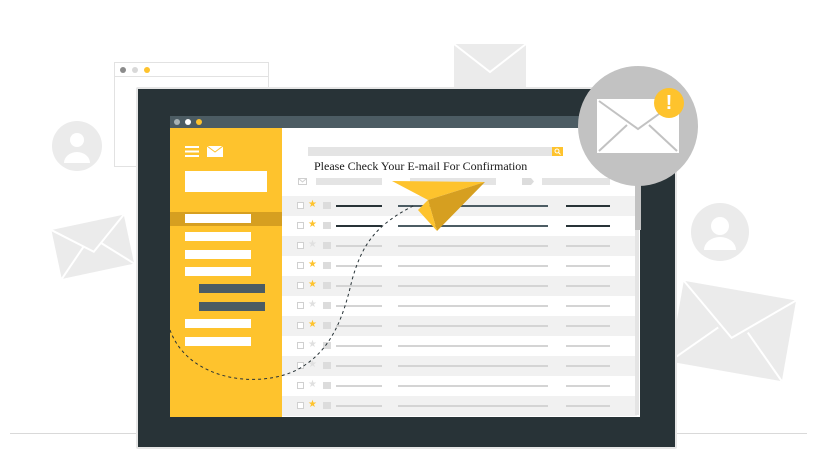  I want to click on magnifier-handle, so click(638, 207).